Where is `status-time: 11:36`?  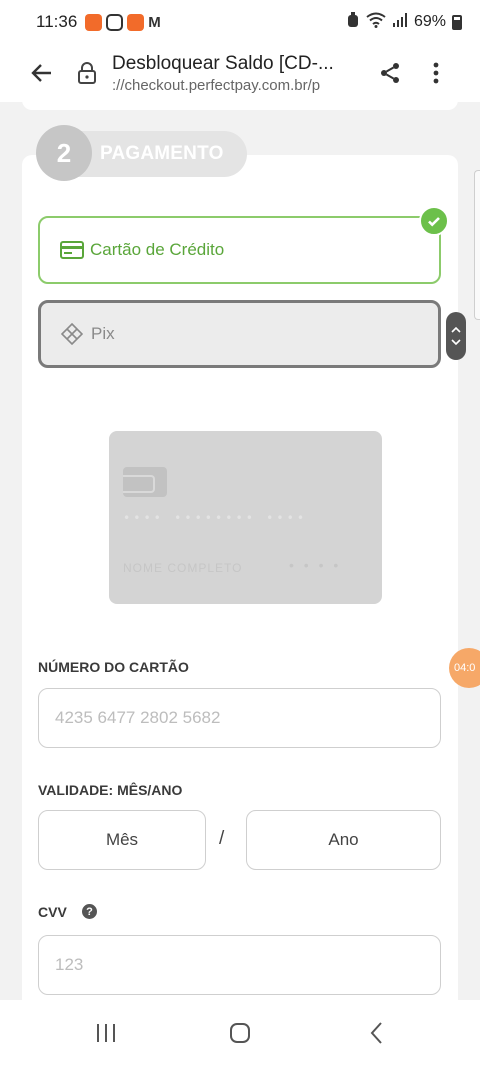 status-time: 11:36 is located at coordinates (57, 21).